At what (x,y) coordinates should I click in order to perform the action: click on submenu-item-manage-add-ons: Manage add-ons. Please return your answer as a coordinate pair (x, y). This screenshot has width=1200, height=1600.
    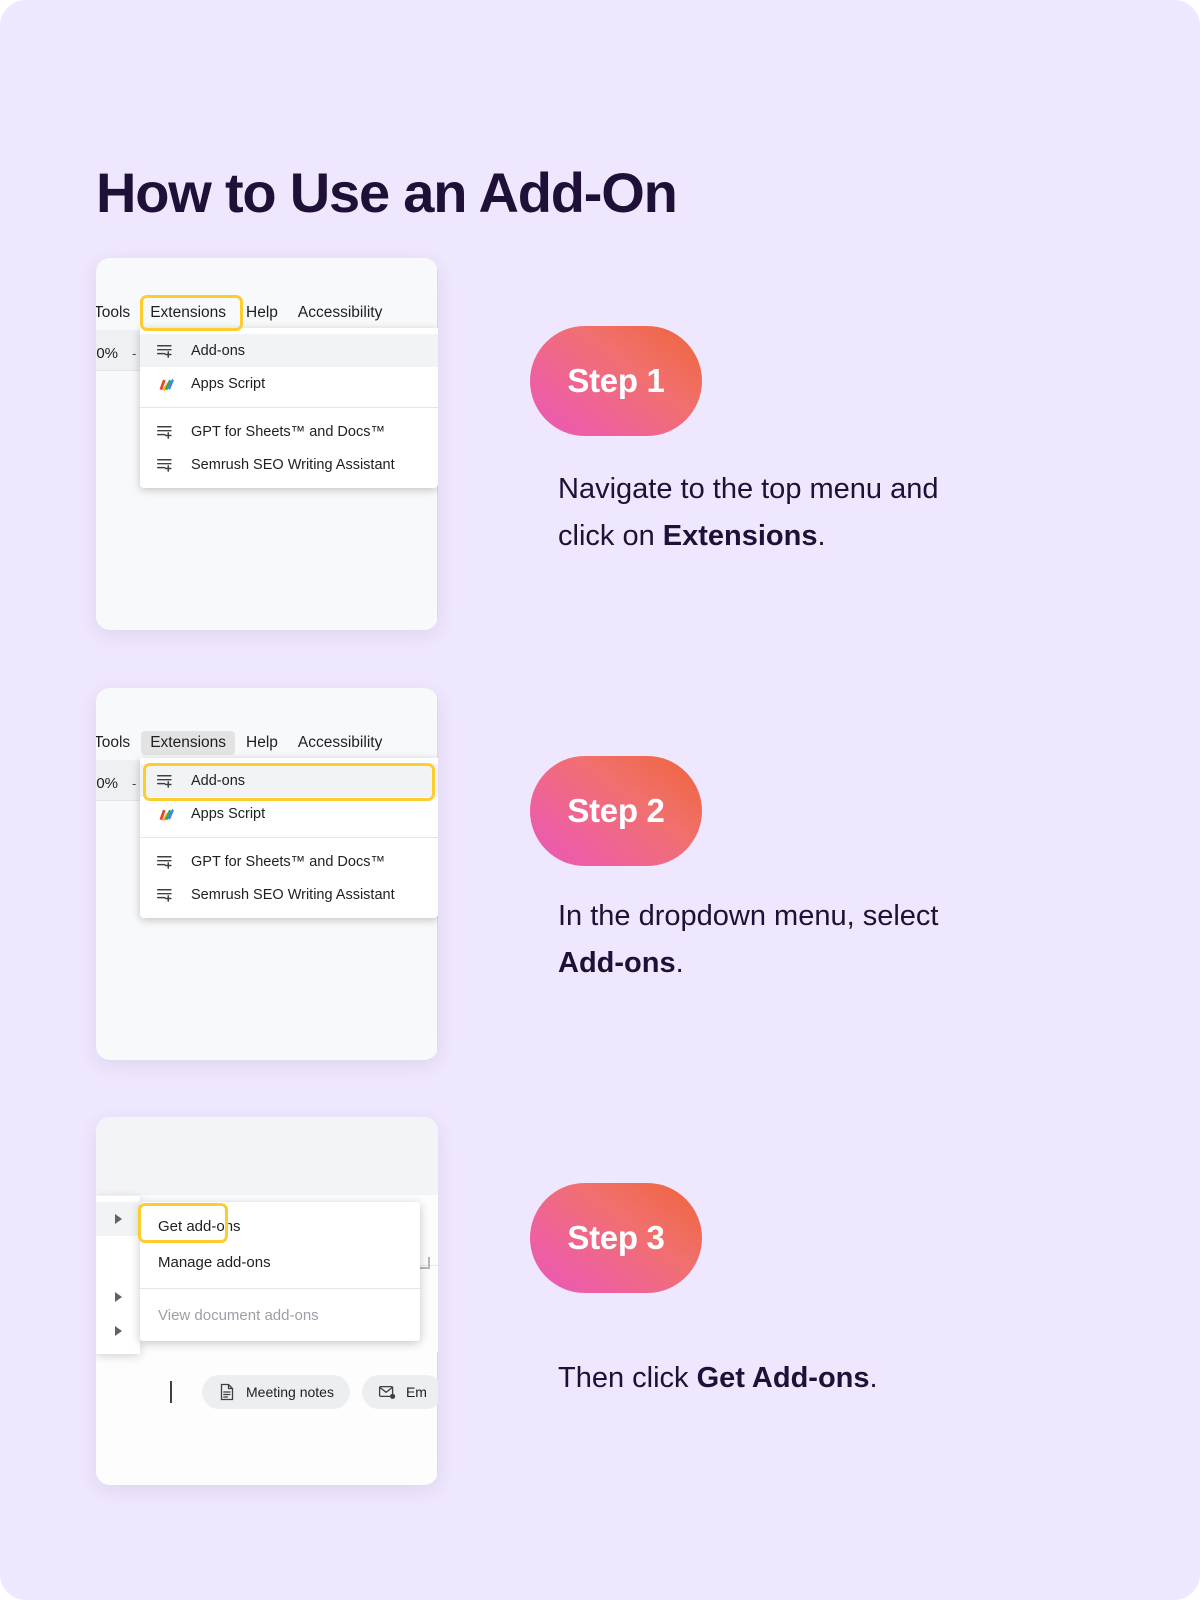
    Looking at the image, I should click on (280, 1262).